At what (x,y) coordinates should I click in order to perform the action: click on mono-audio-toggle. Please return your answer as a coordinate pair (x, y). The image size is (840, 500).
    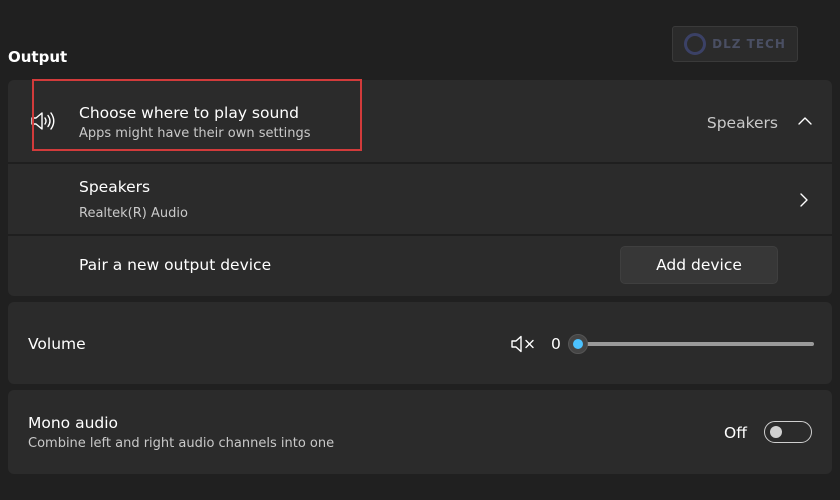
    Looking at the image, I should click on (788, 432).